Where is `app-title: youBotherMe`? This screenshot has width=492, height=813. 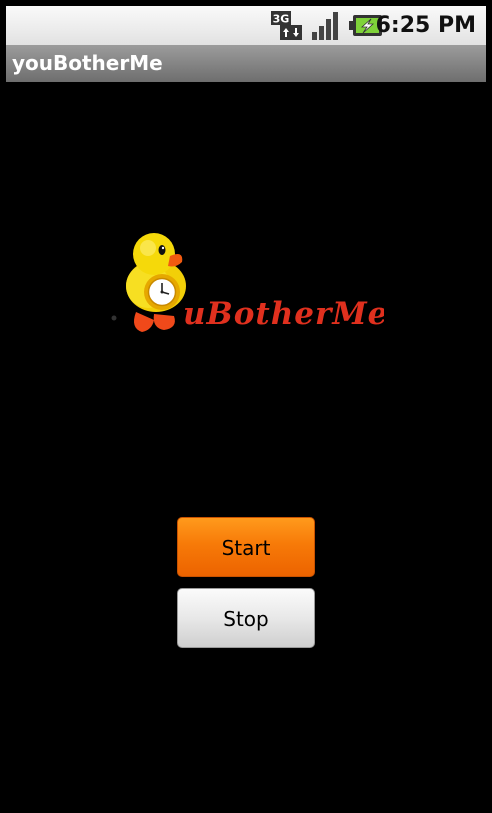 app-title: youBotherMe is located at coordinates (87, 63).